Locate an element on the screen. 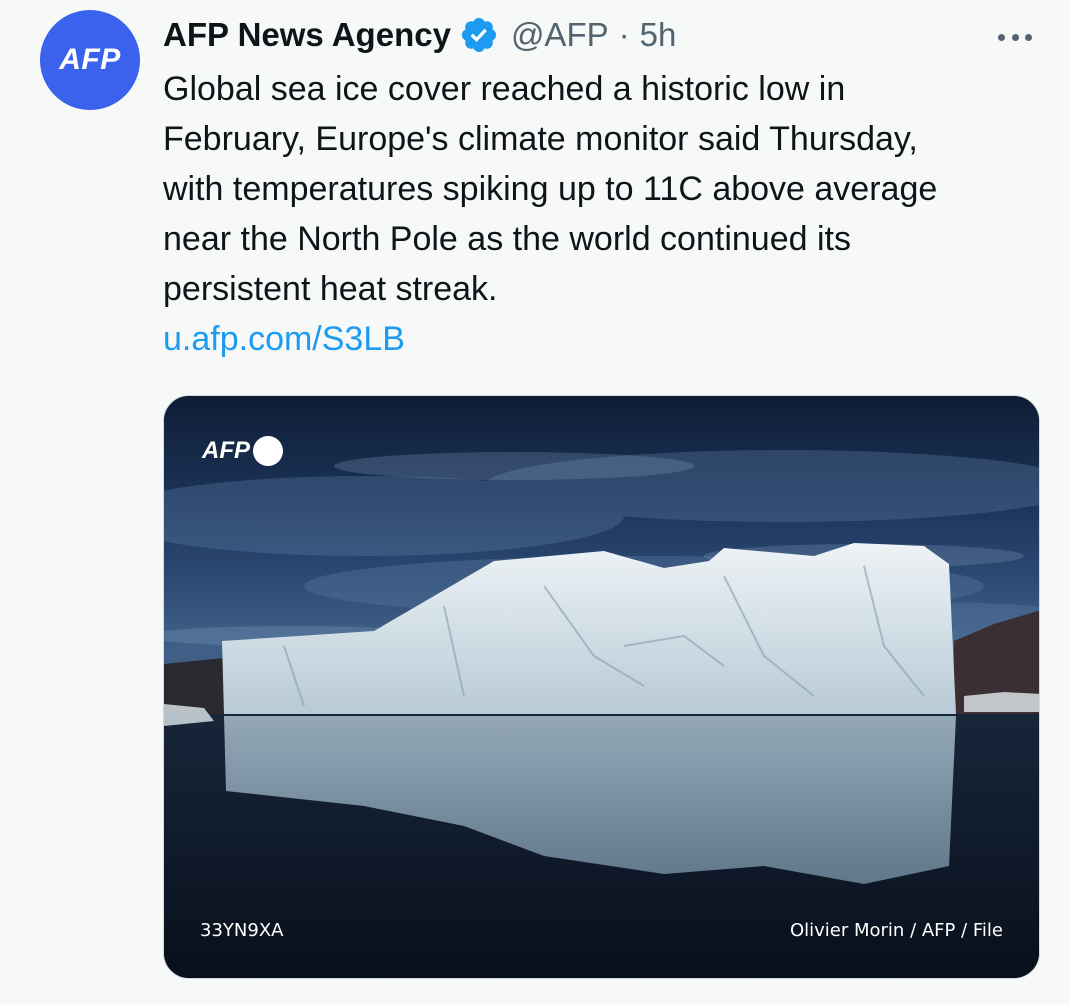 The height and width of the screenshot is (1004, 1070). photo-credit: Olivier Morin / AFP / File is located at coordinates (896, 930).